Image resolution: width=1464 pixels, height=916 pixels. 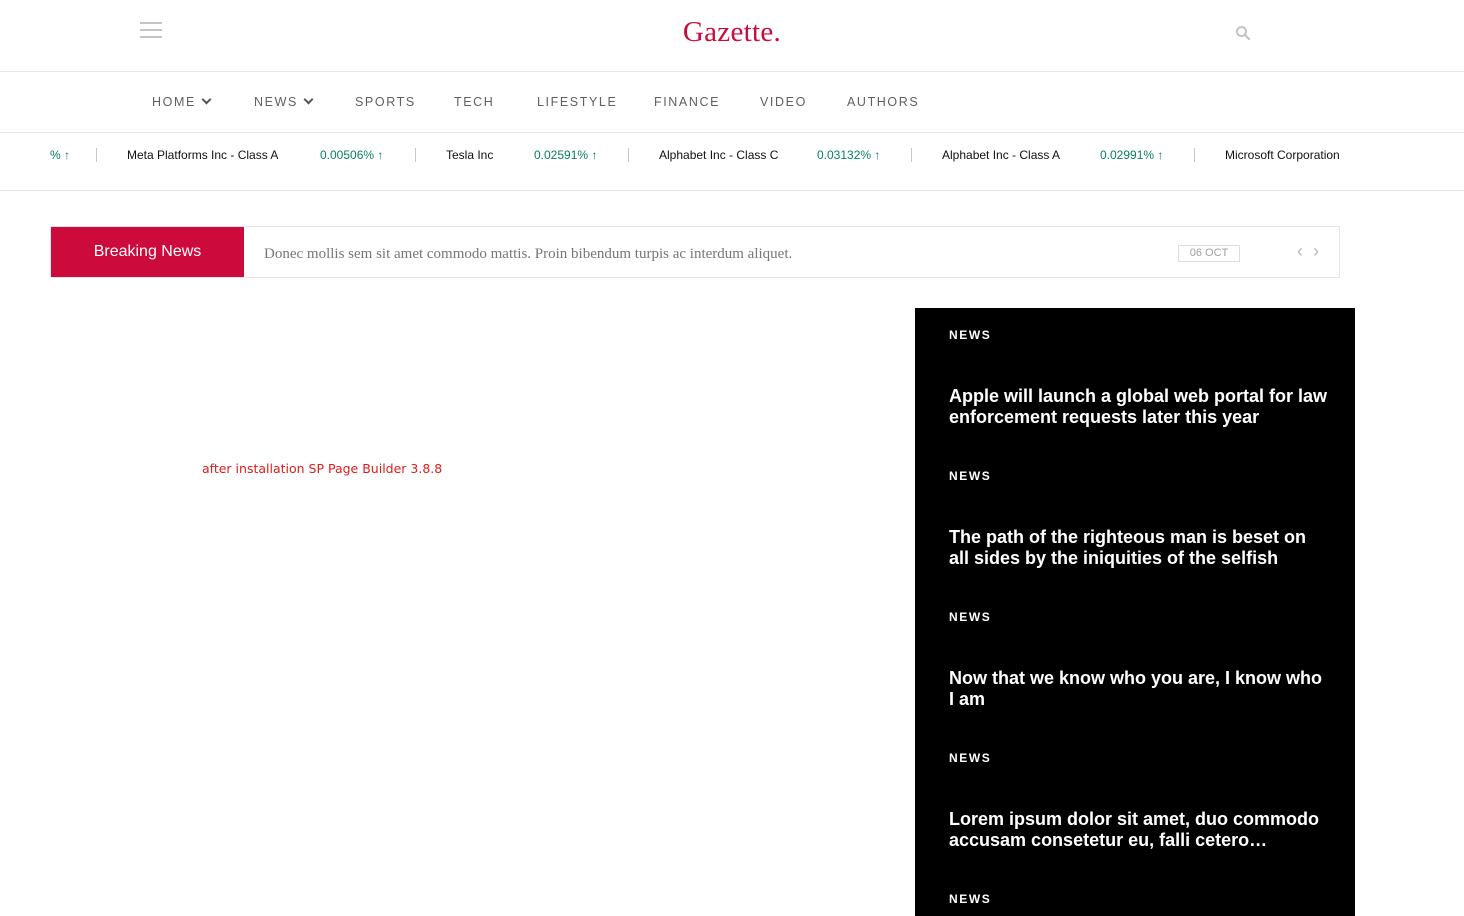 I want to click on ticker-stock-name: Alphabet Inc - Class A, so click(x=1001, y=161).